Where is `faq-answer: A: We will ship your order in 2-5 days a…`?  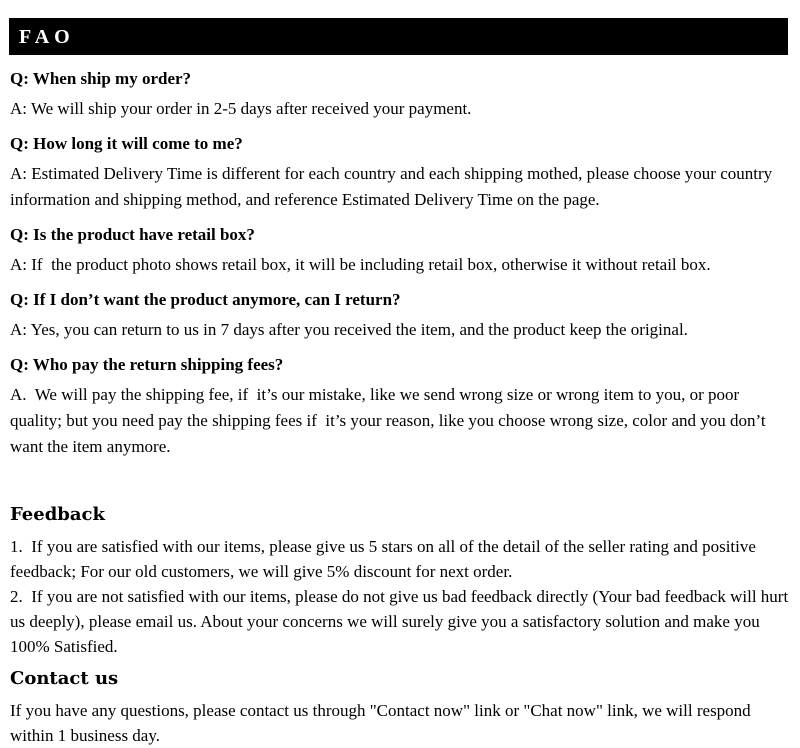 faq-answer: A: We will ship your order in 2-5 days a… is located at coordinates (241, 108).